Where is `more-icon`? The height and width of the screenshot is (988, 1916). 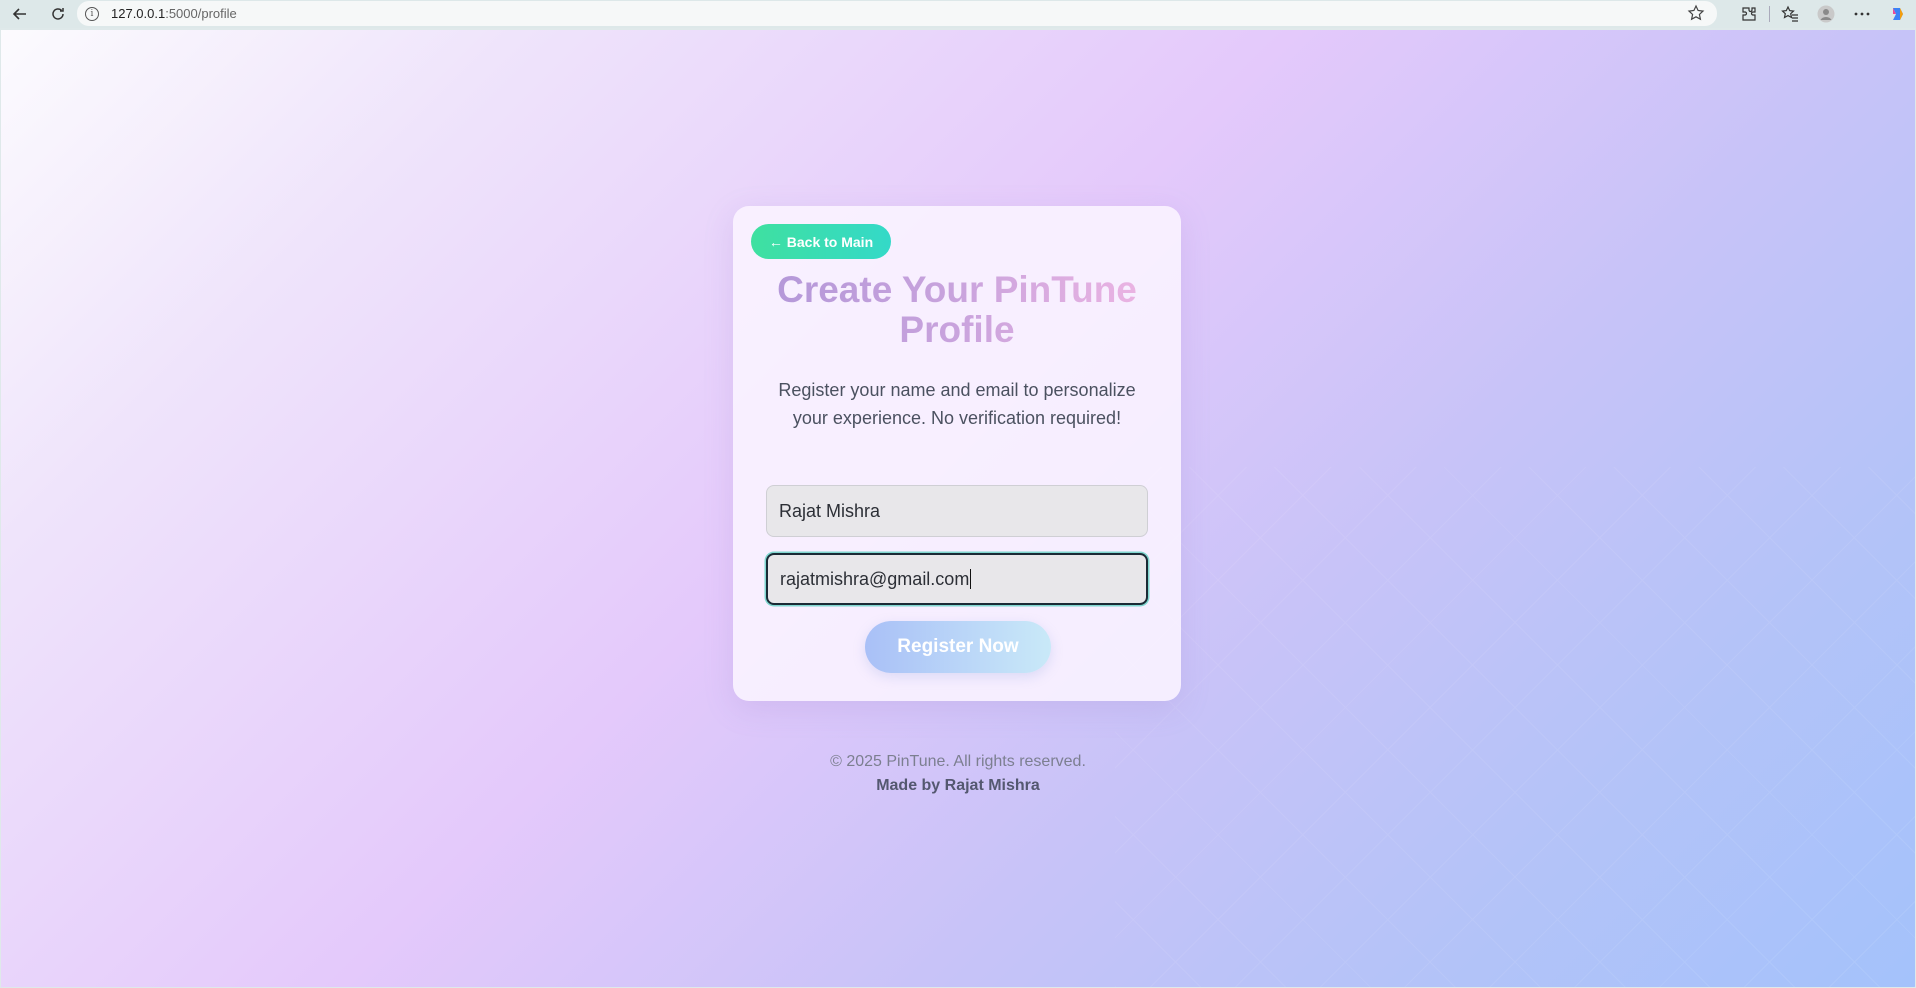 more-icon is located at coordinates (1862, 14).